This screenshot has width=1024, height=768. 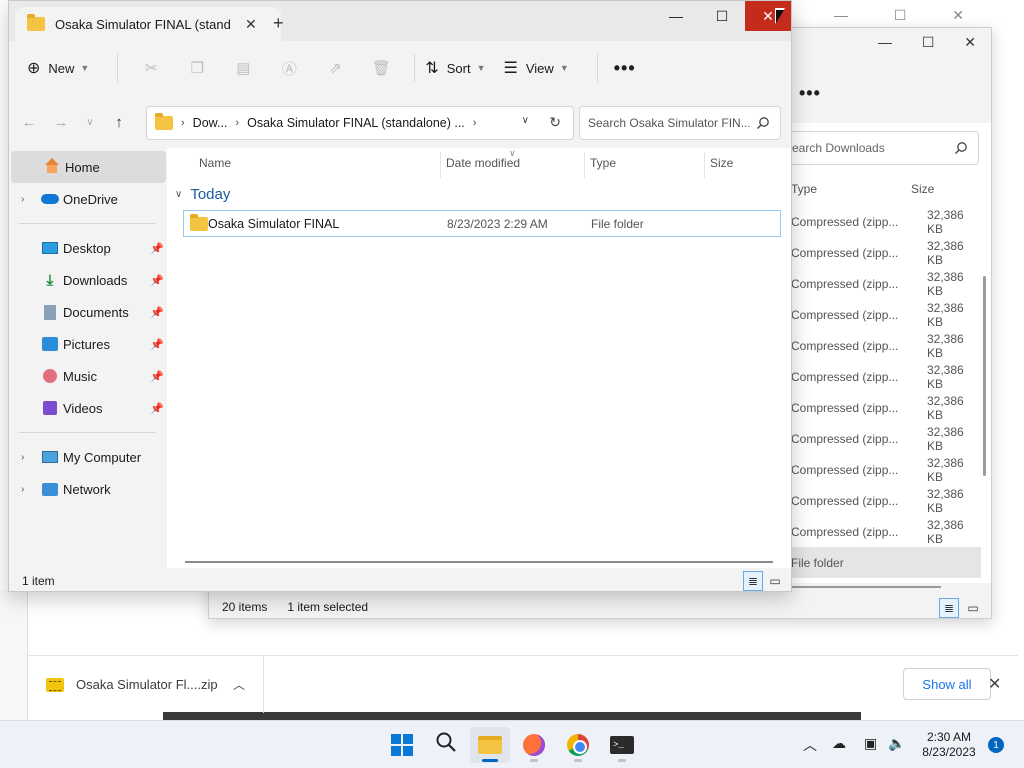 I want to click on view-button: ☰ View ▼, so click(x=536, y=68).